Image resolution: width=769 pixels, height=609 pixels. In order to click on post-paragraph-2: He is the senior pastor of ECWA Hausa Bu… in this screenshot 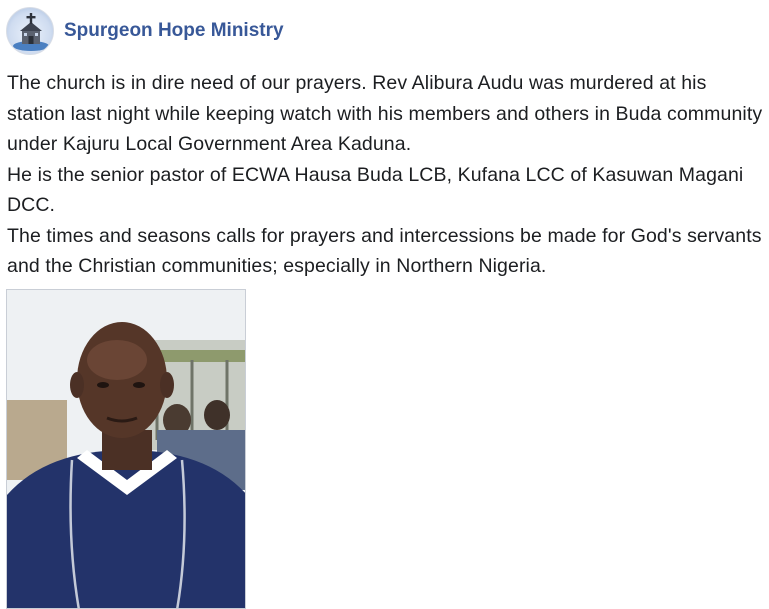, I will do `click(375, 190)`.